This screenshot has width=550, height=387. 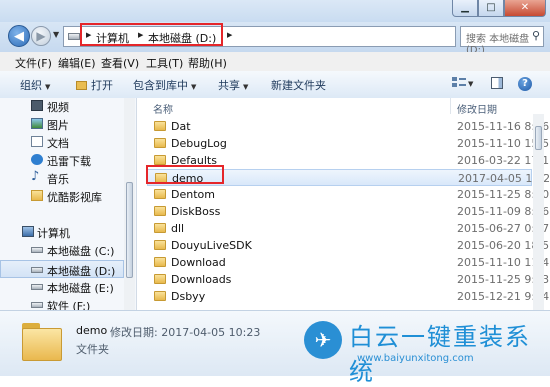 What do you see at coordinates (185, 332) in the screenshot?
I see `details-modified: 修改日期: 2017-04-05 10:23` at bounding box center [185, 332].